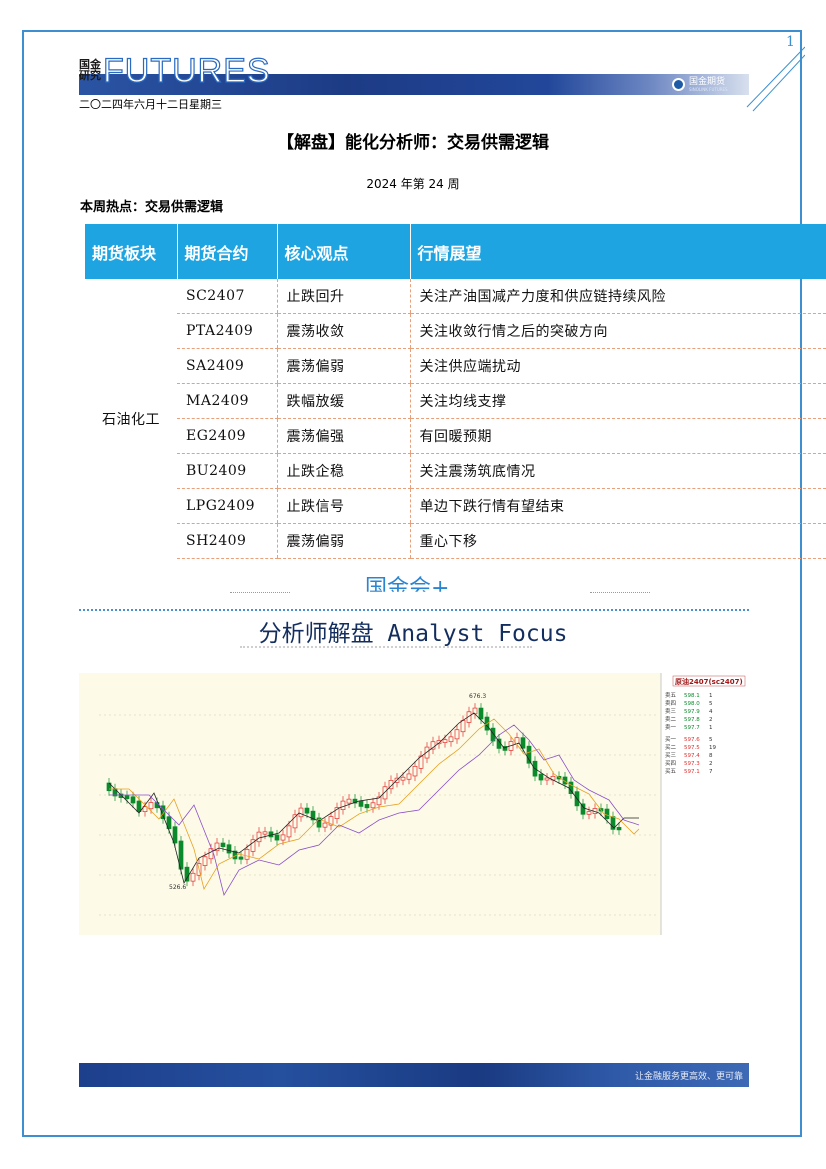  I want to click on sector-cell: 石油化工, so click(131, 419).